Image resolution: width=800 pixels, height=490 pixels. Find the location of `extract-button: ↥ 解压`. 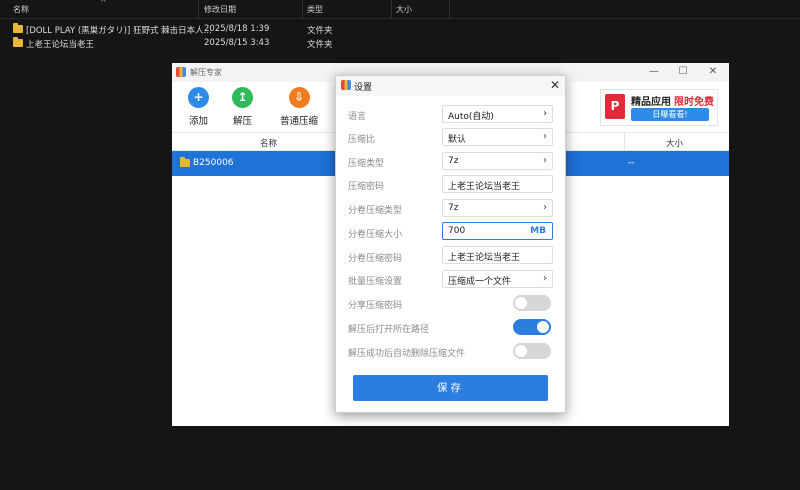

extract-button: ↥ 解压 is located at coordinates (242, 107).